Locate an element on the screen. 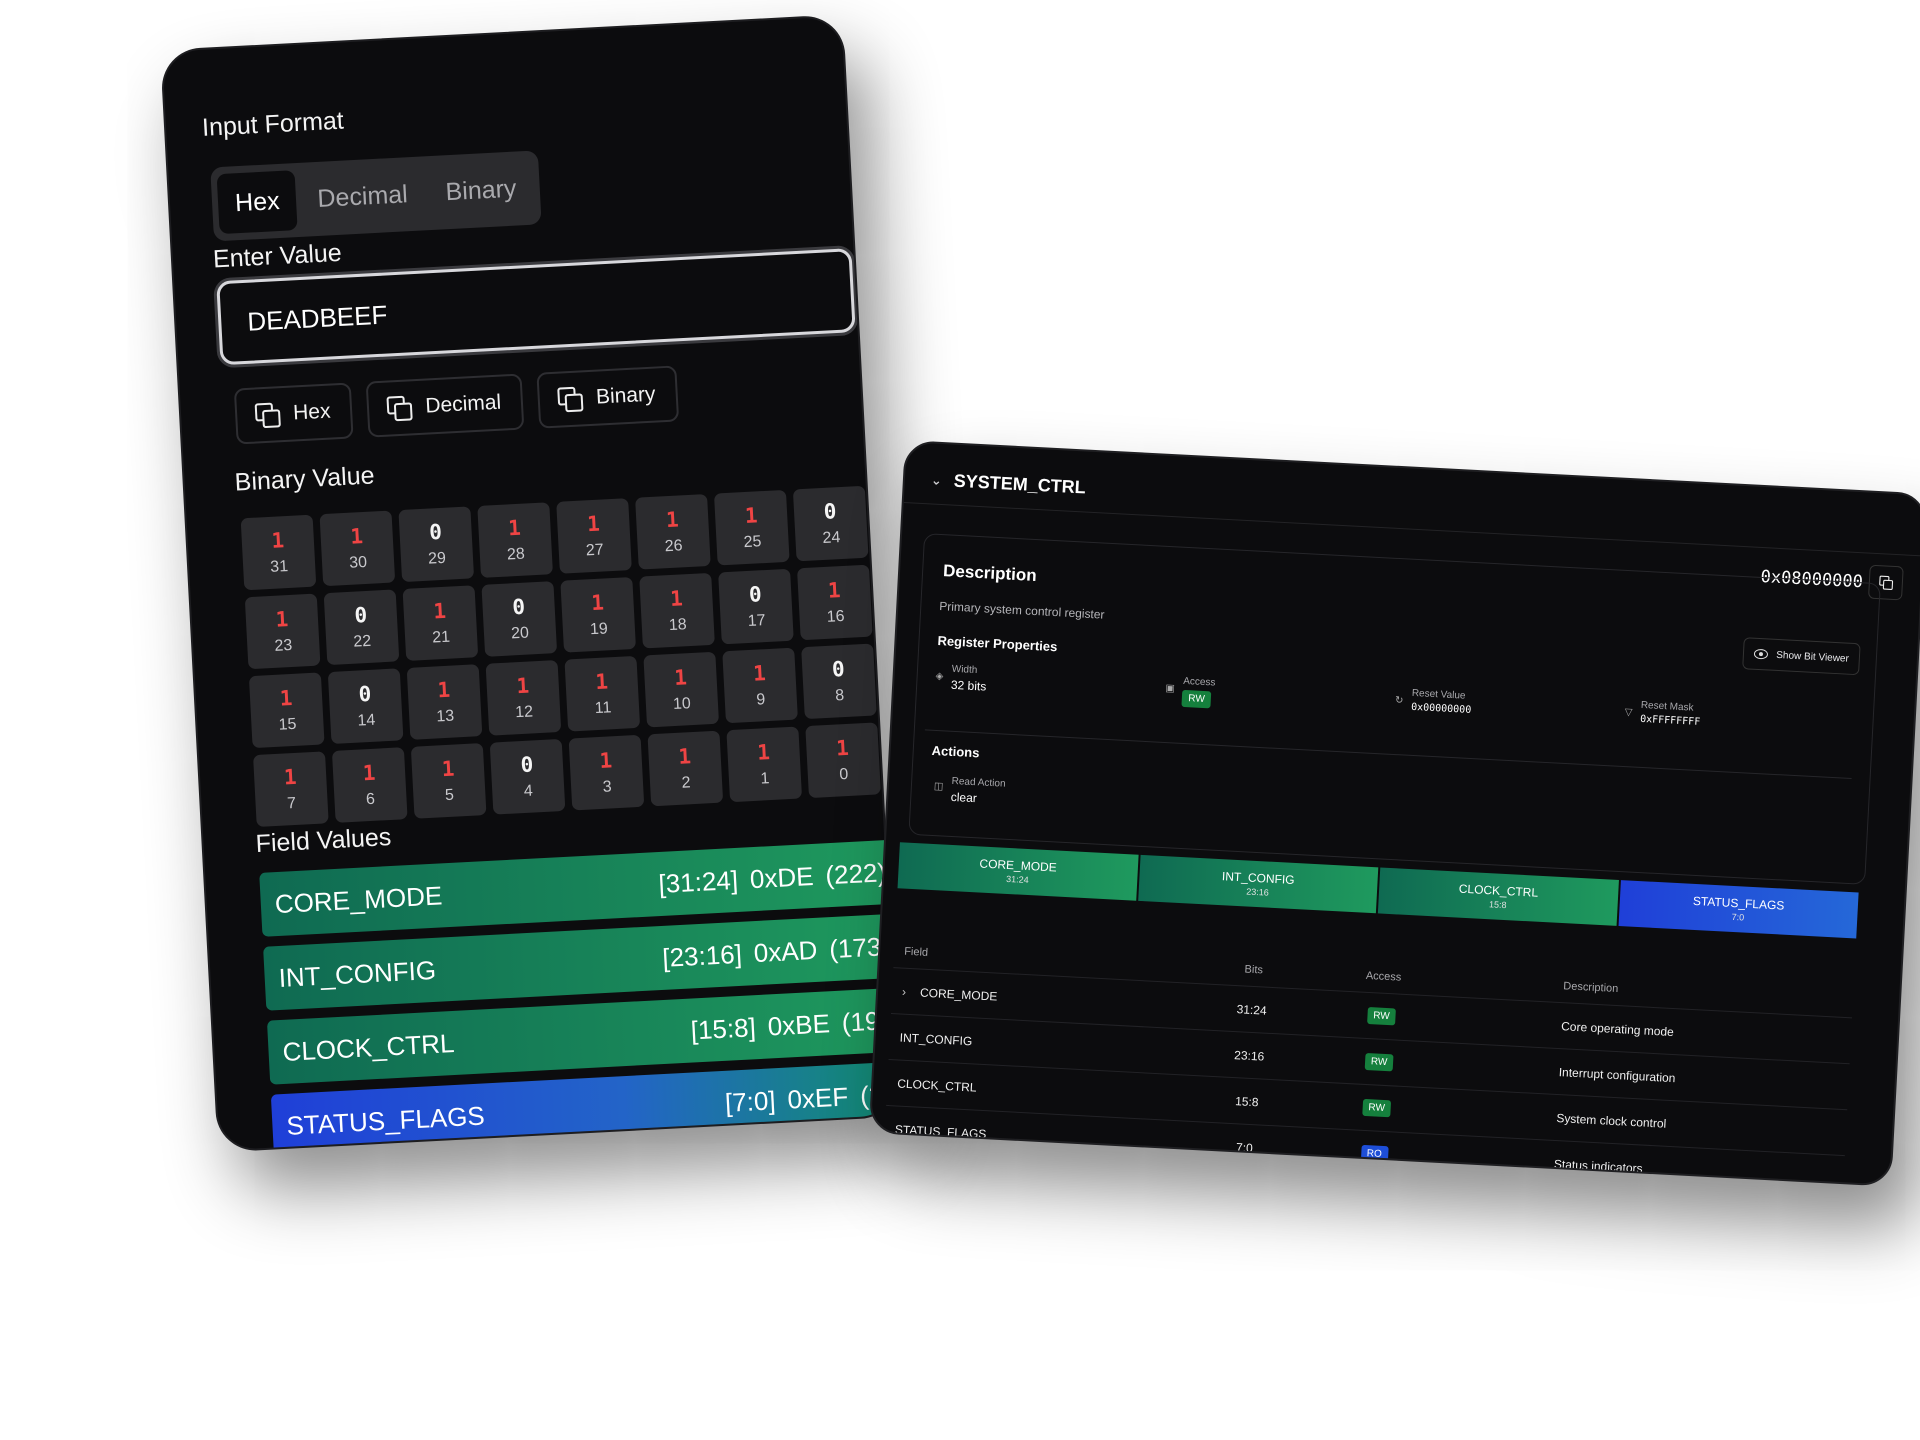  field-range: [15:8] is located at coordinates (723, 1028).